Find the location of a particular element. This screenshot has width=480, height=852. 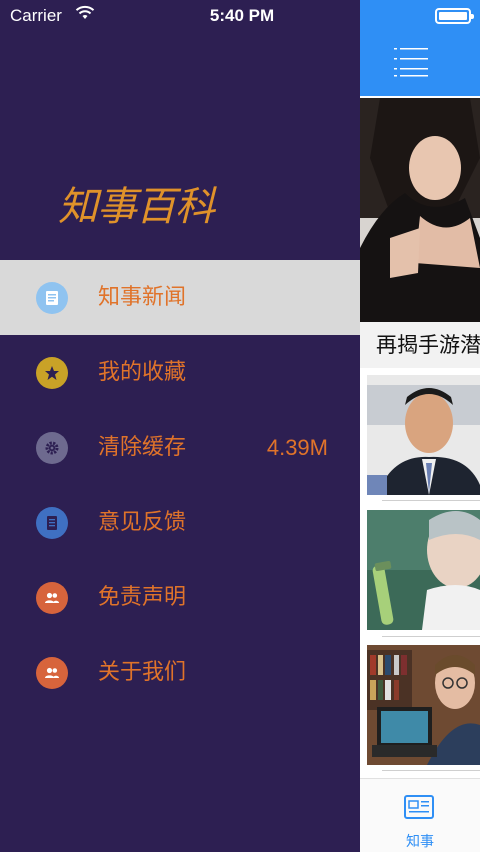

tab-zhishi: 知事 is located at coordinates (420, 841).